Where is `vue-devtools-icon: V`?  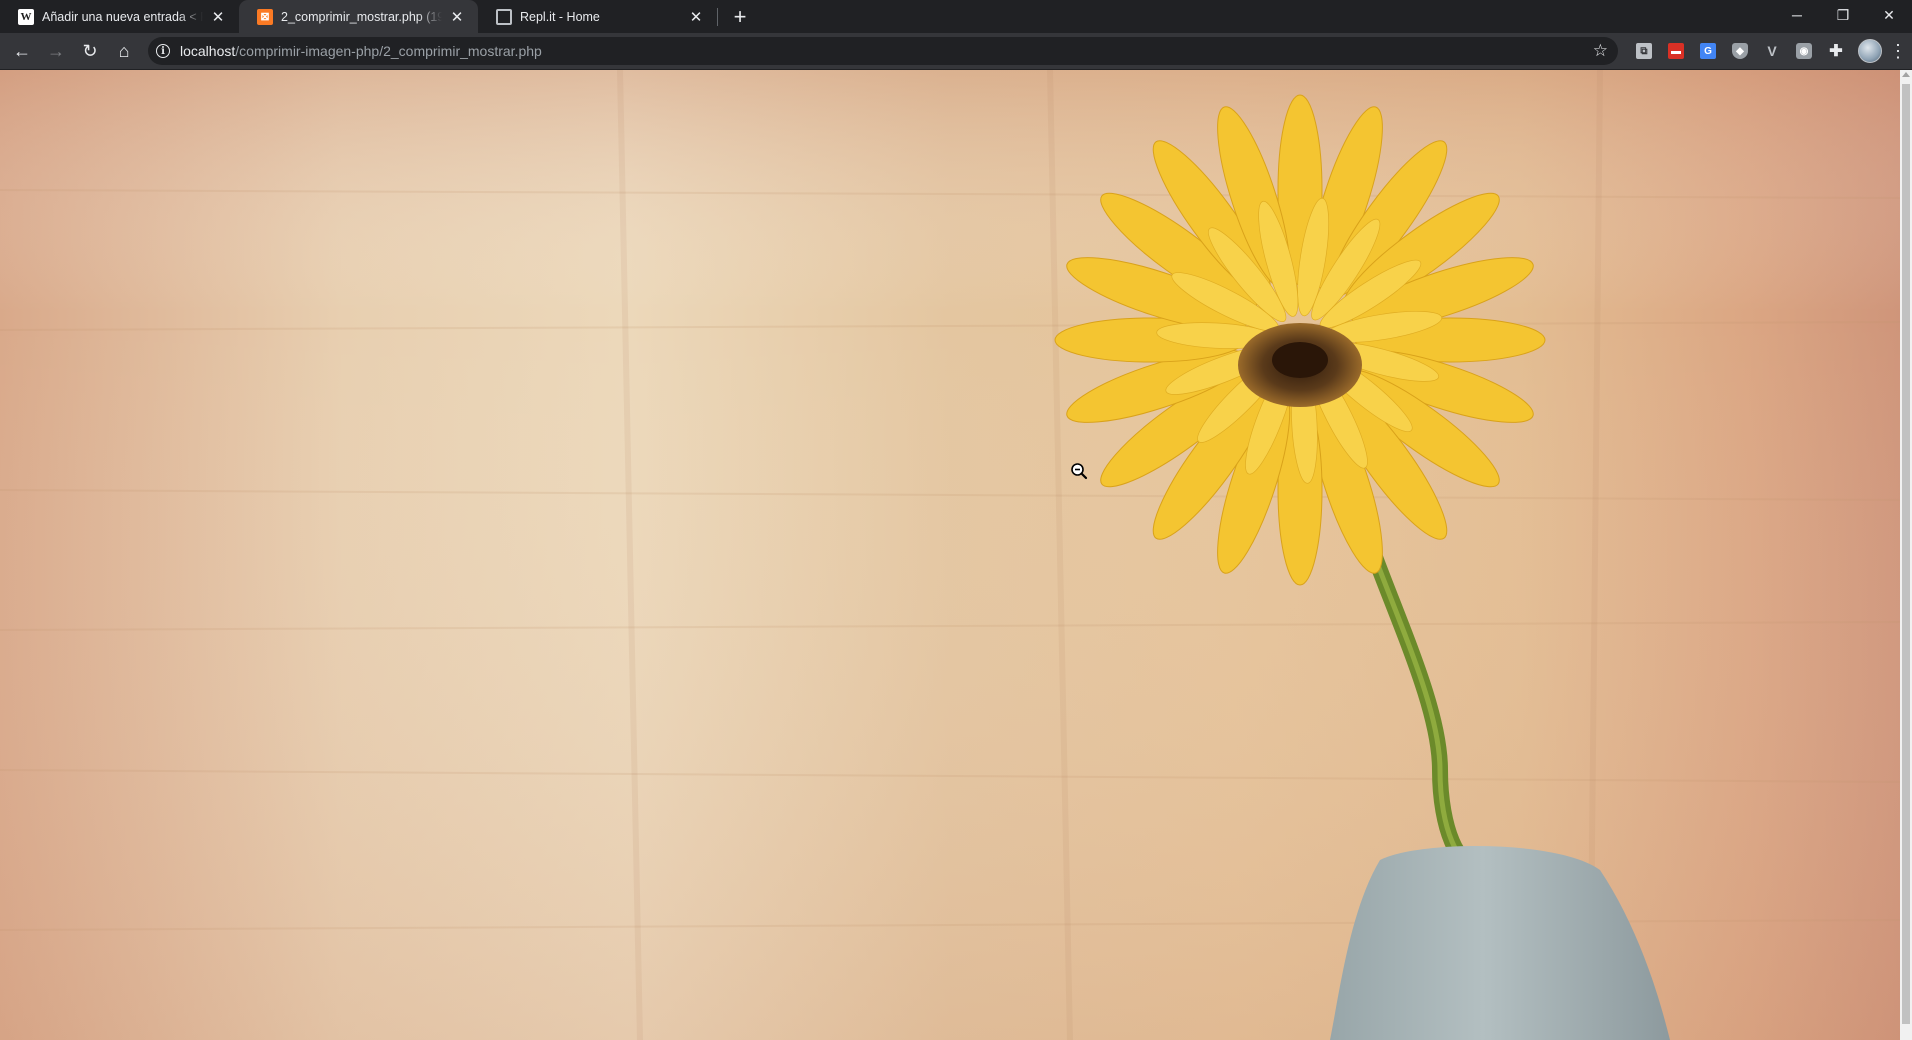 vue-devtools-icon: V is located at coordinates (1772, 51).